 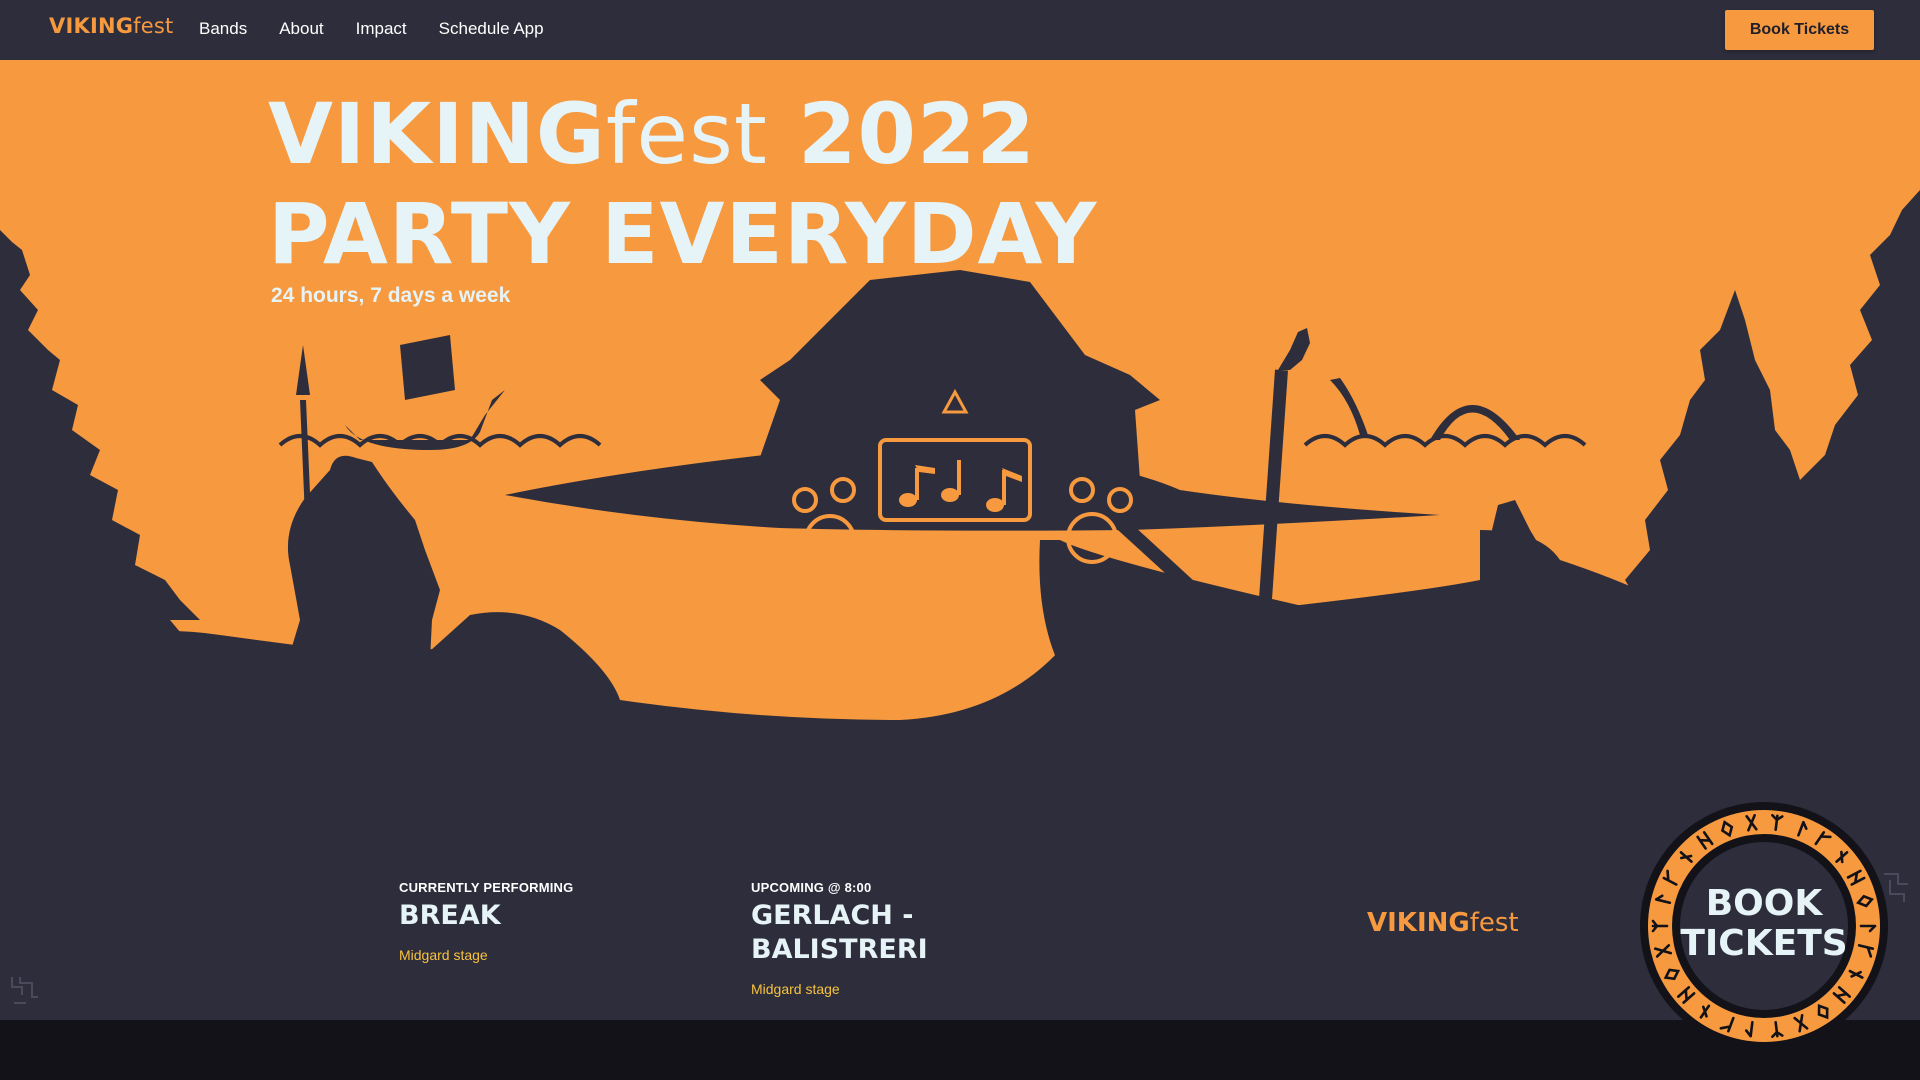 What do you see at coordinates (1764, 943) in the screenshot?
I see `badge-line2: TICKETS` at bounding box center [1764, 943].